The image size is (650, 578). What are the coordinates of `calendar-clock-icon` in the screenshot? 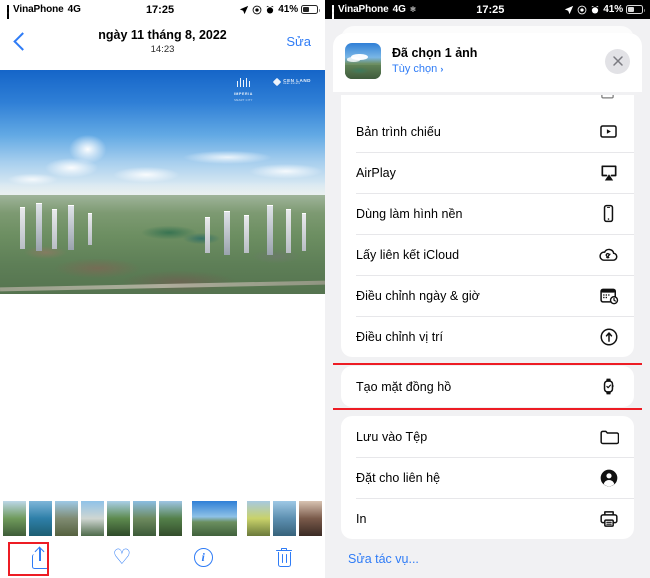 It's located at (608, 295).